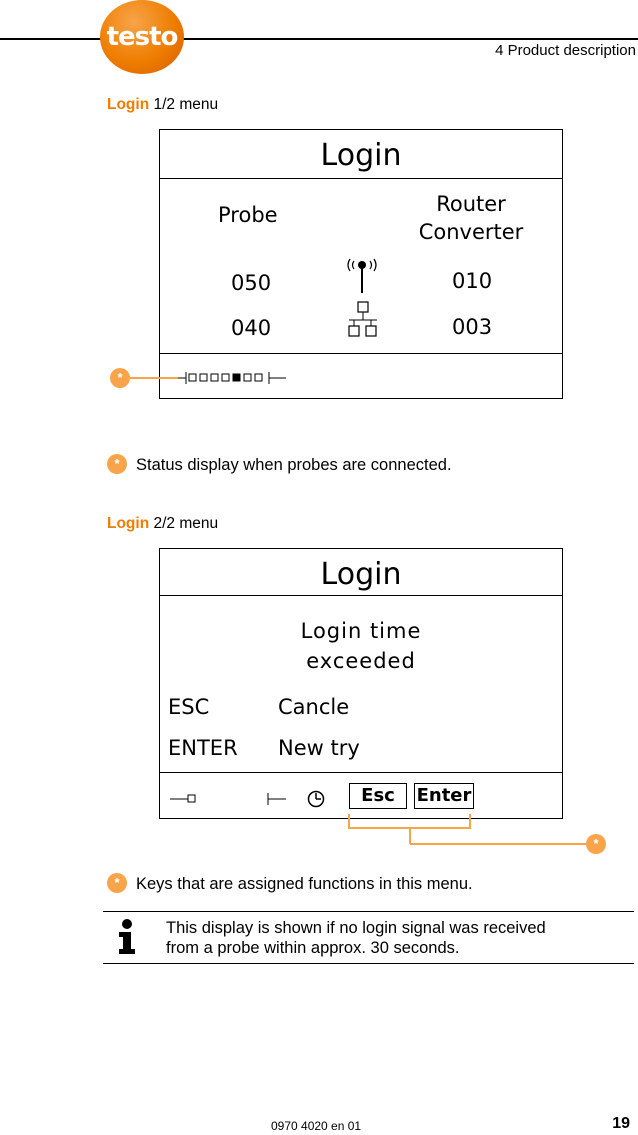 This screenshot has width=638, height=1135. I want to click on logo-text: testo, so click(142, 37).